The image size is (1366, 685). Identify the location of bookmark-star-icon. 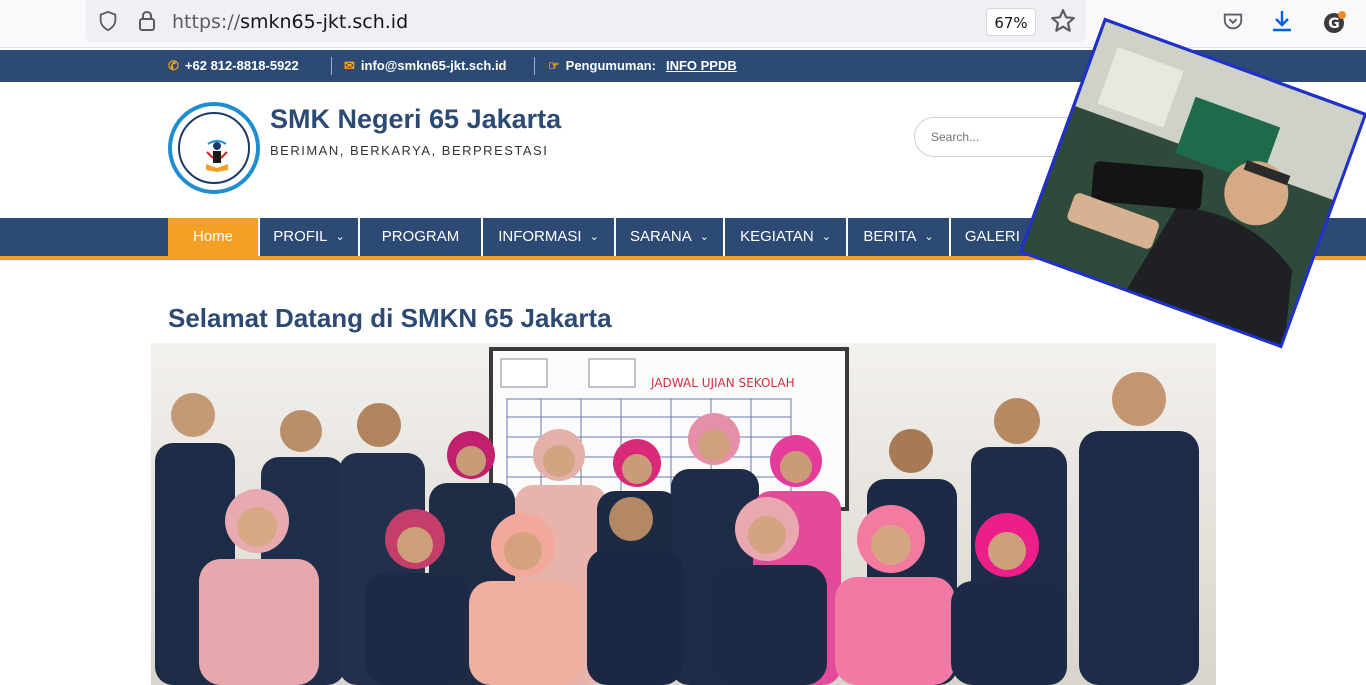
(1063, 21).